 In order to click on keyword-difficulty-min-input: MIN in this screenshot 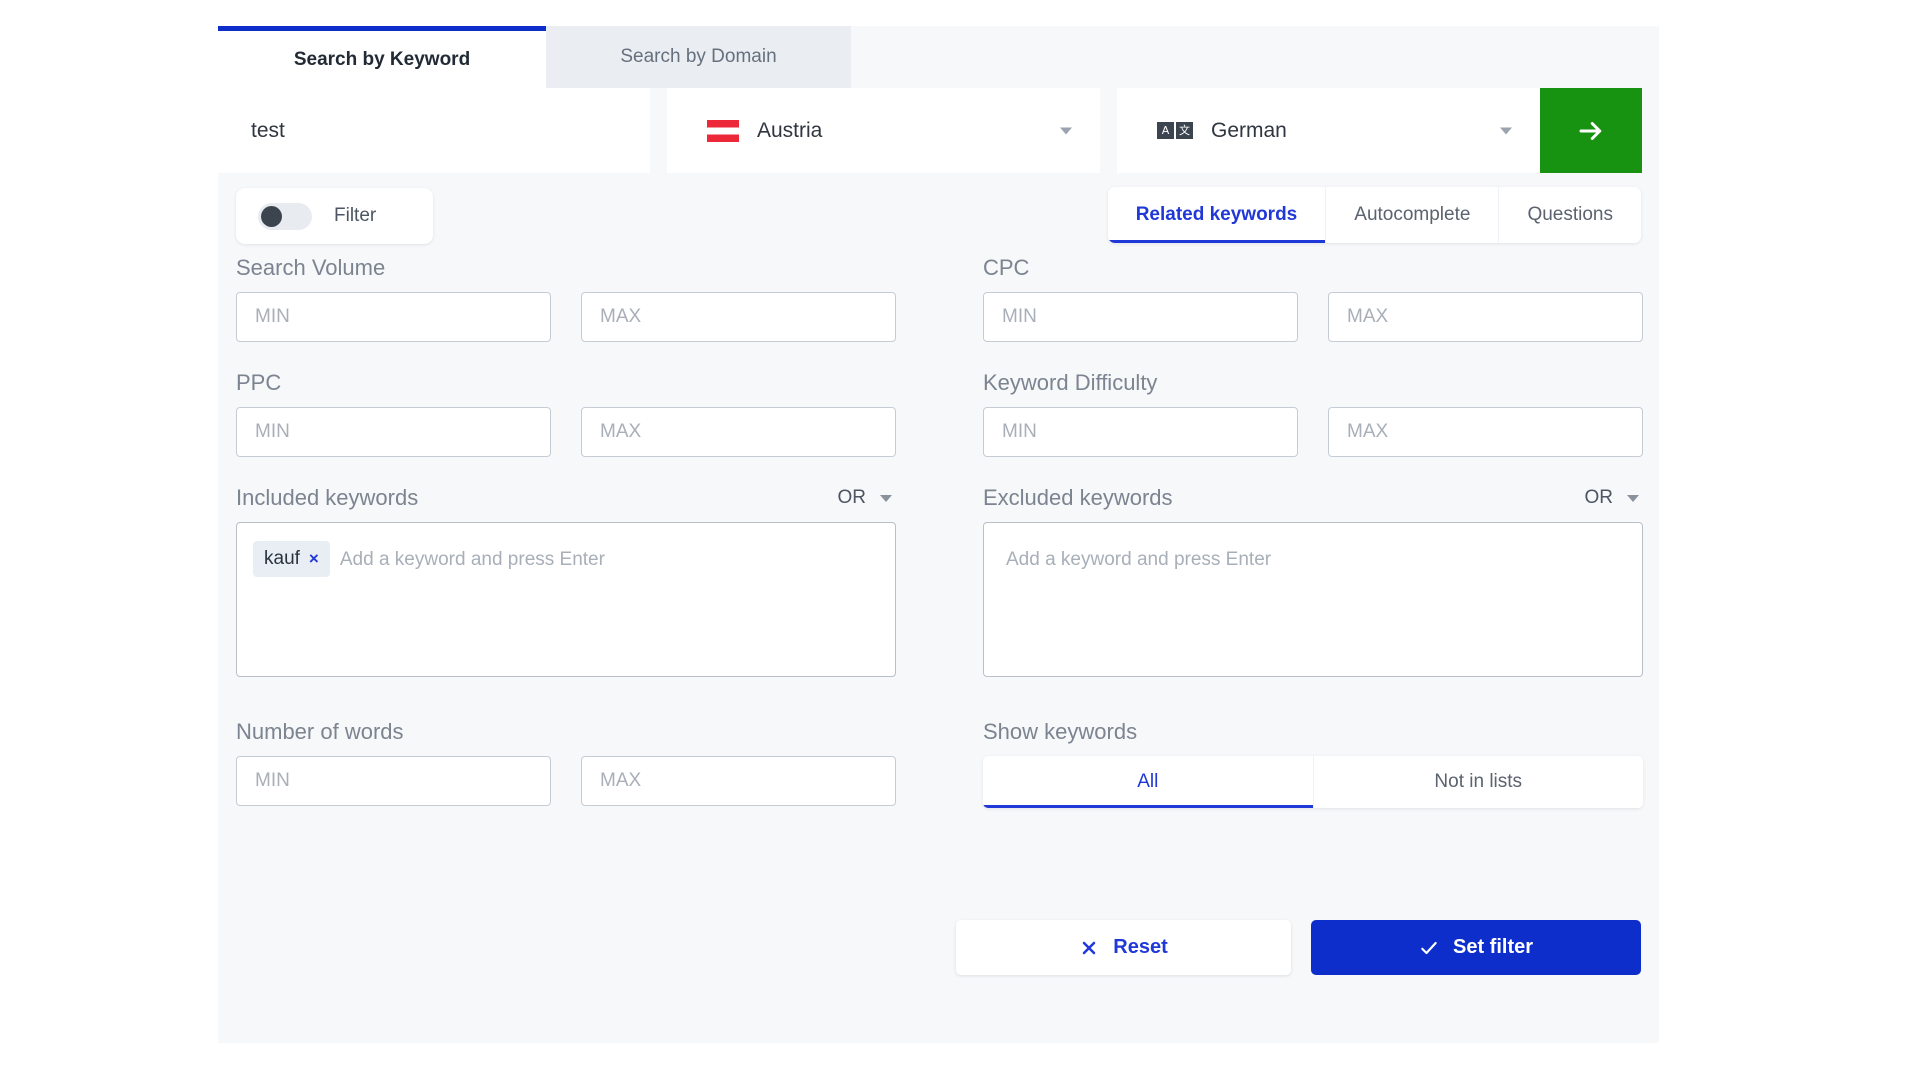, I will do `click(1140, 432)`.